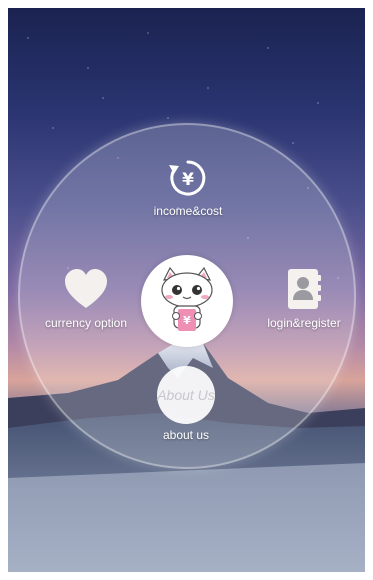 The width and height of the screenshot is (373, 580). I want to click on about-us-button: About Us about us, so click(186, 404).